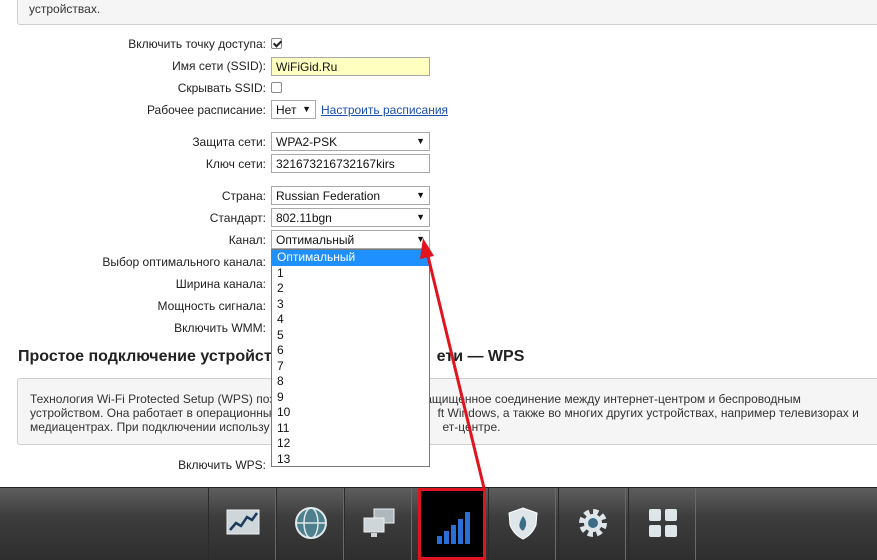  What do you see at coordinates (315, 240) in the screenshot?
I see `channel-value: Оптимальный` at bounding box center [315, 240].